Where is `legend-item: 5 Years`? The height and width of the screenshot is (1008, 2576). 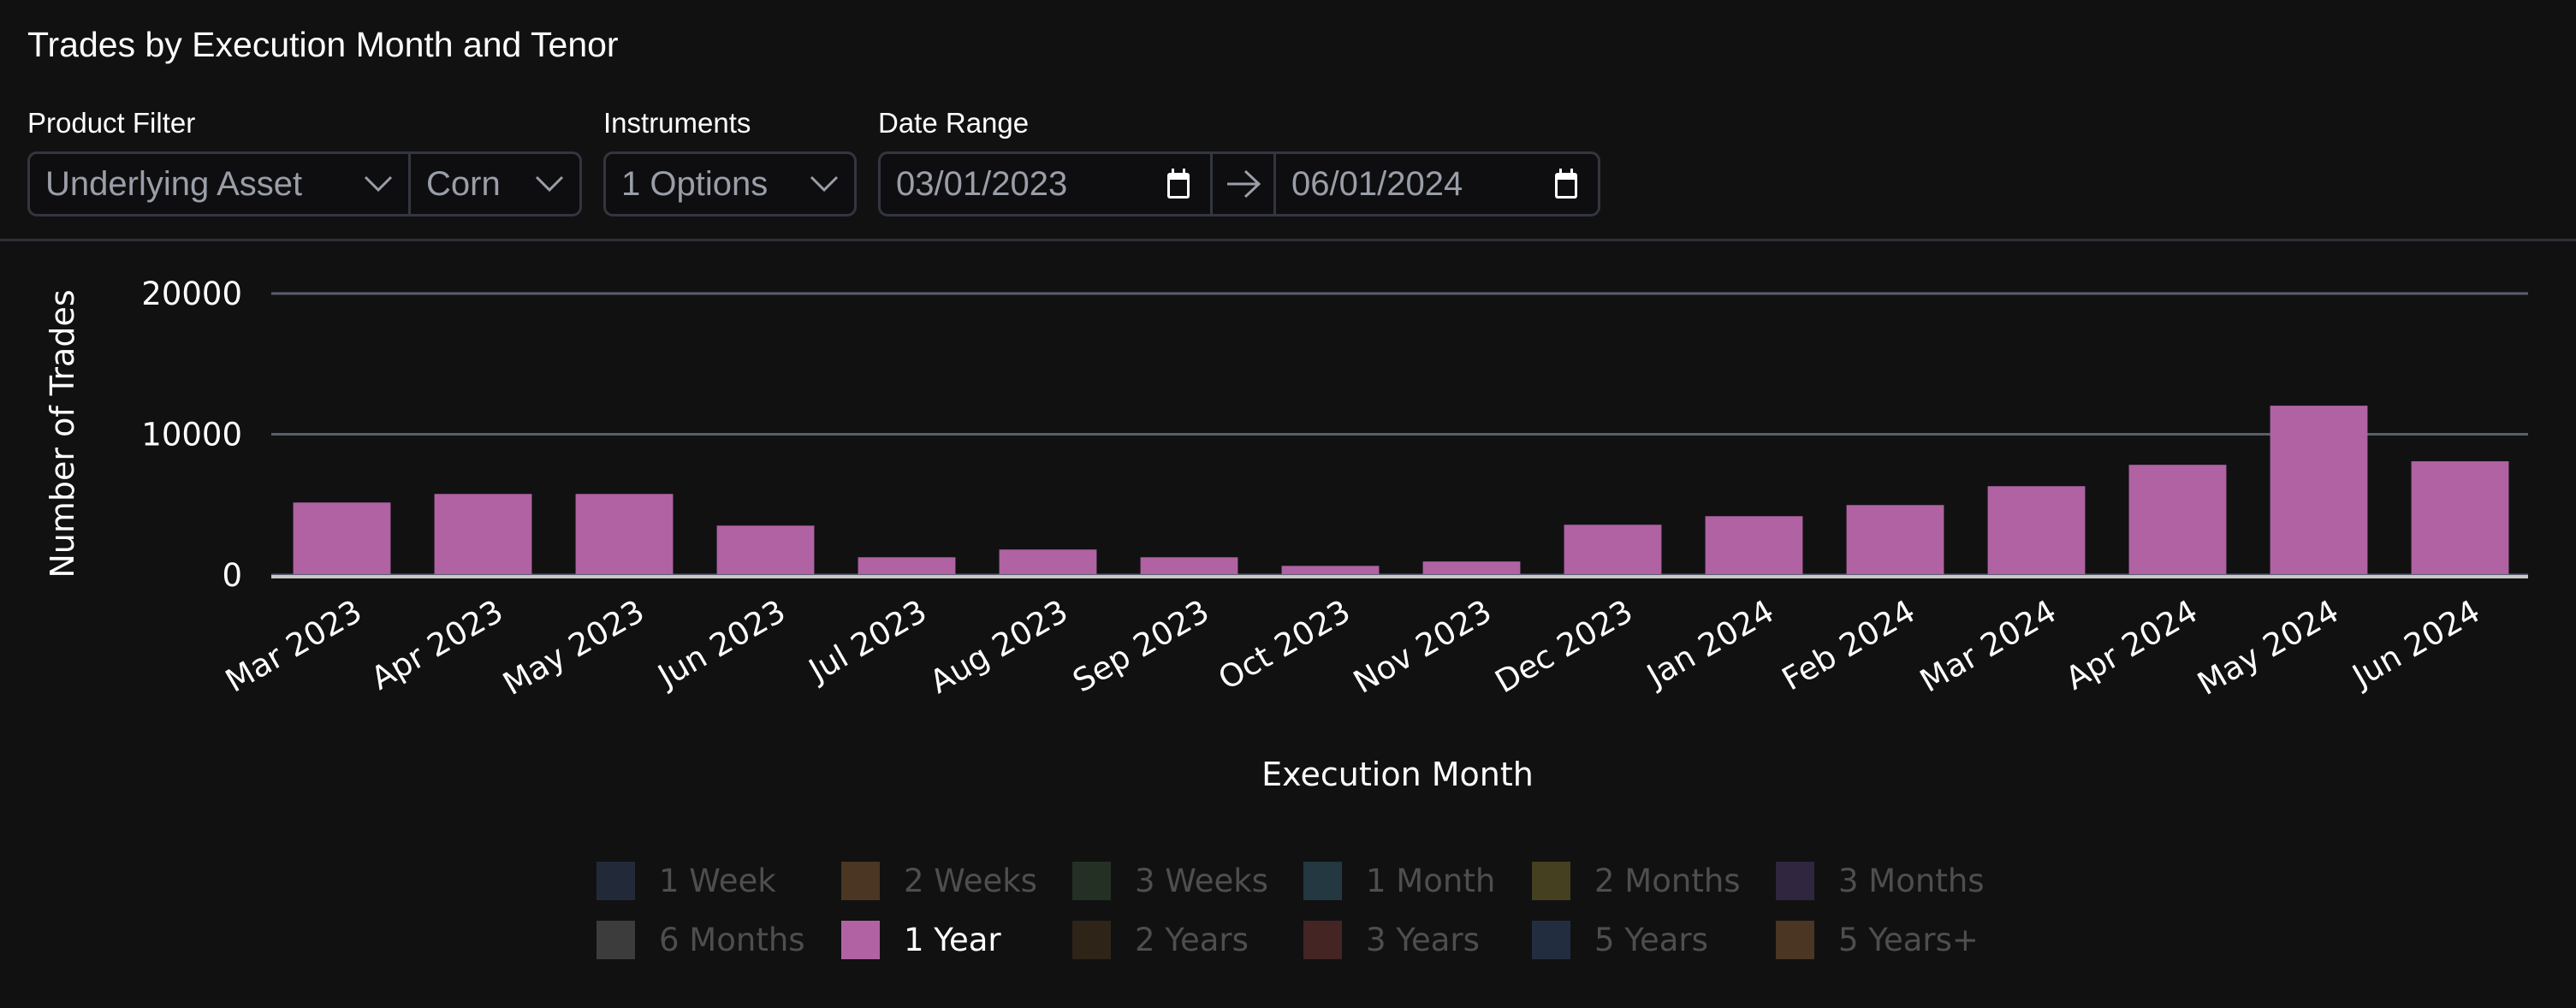
legend-item: 5 Years is located at coordinates (1620, 940).